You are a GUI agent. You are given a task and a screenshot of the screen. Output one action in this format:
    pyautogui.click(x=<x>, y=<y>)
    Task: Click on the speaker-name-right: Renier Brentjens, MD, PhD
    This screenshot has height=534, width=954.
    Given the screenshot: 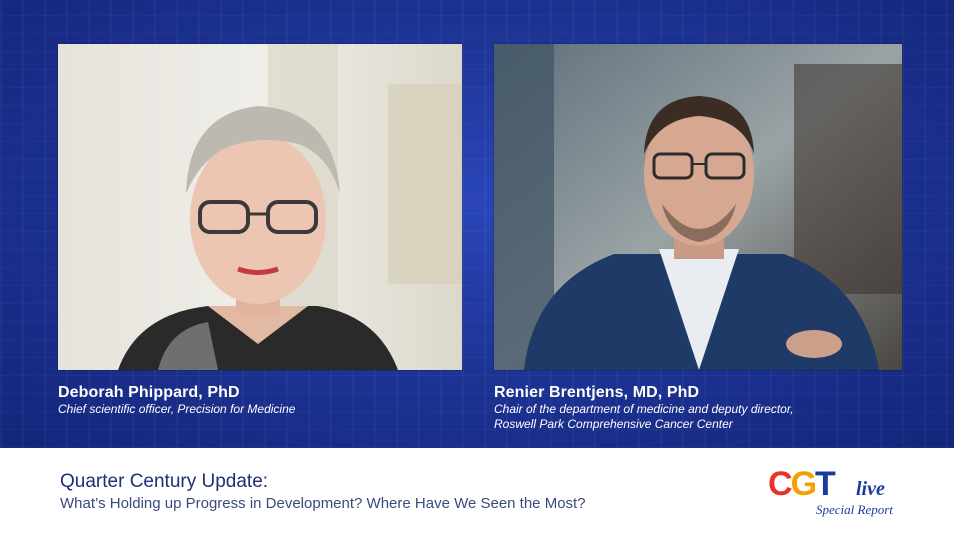 What is the action you would take?
    pyautogui.click(x=597, y=392)
    